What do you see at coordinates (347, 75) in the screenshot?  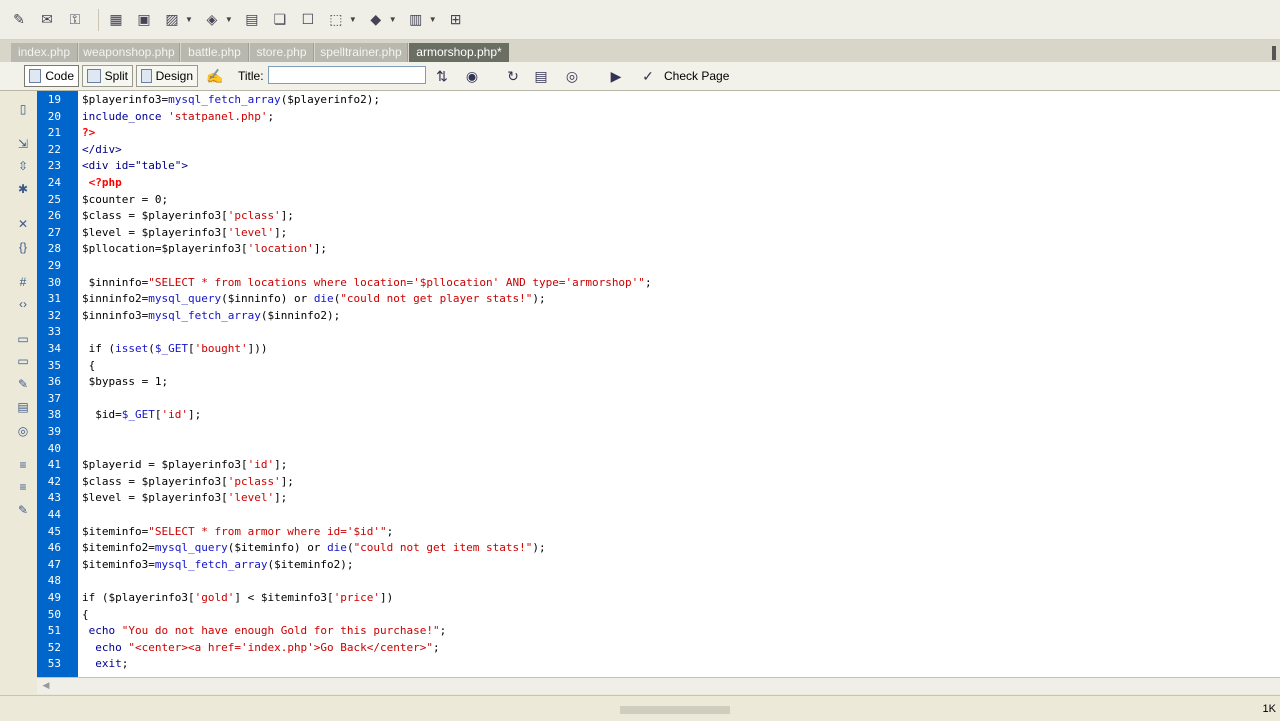 I see `title-input` at bounding box center [347, 75].